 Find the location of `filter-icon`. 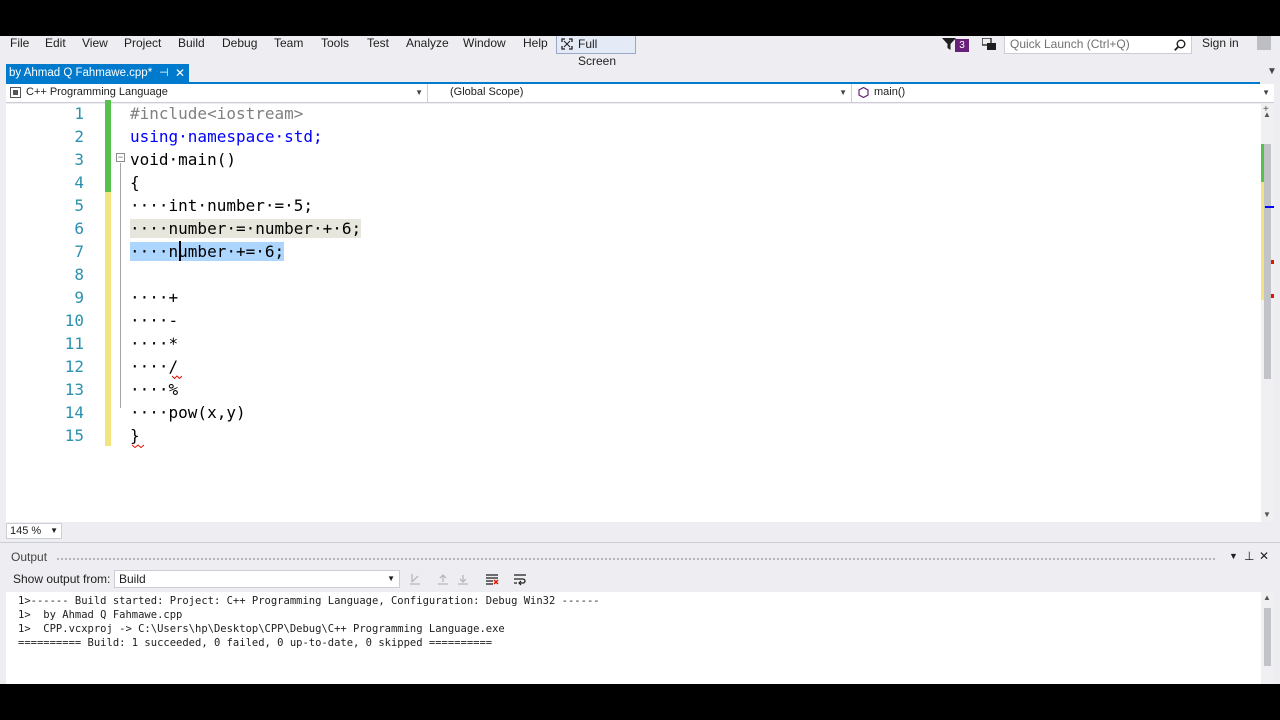

filter-icon is located at coordinates (949, 44).